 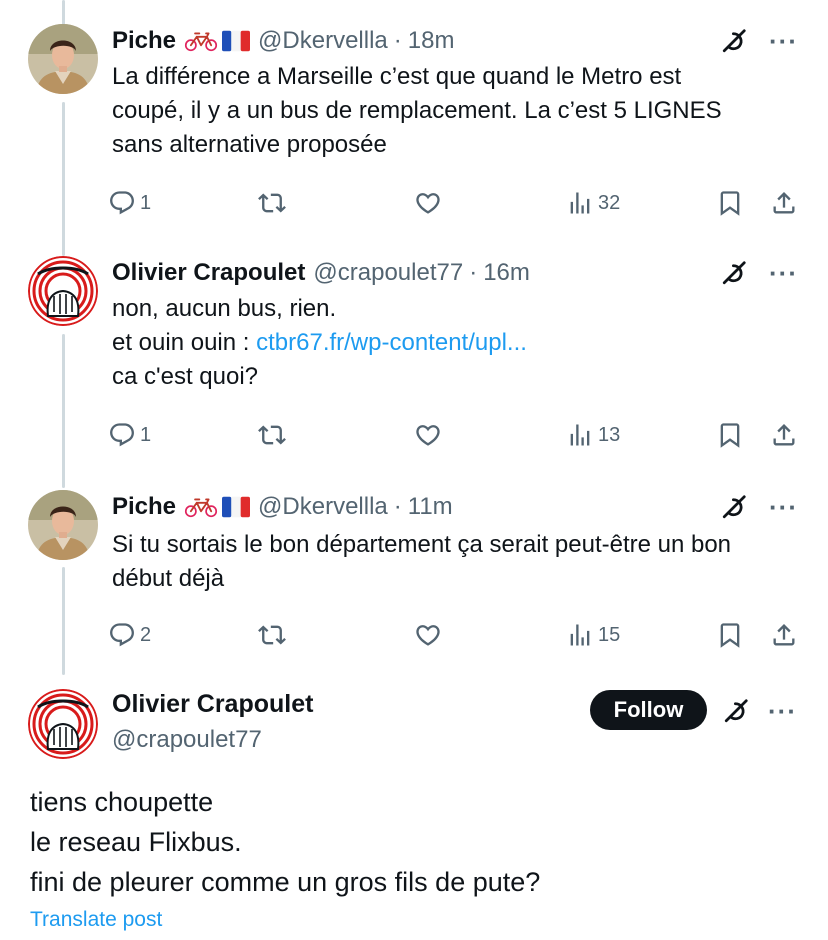 What do you see at coordinates (63, 724) in the screenshot?
I see `avatar` at bounding box center [63, 724].